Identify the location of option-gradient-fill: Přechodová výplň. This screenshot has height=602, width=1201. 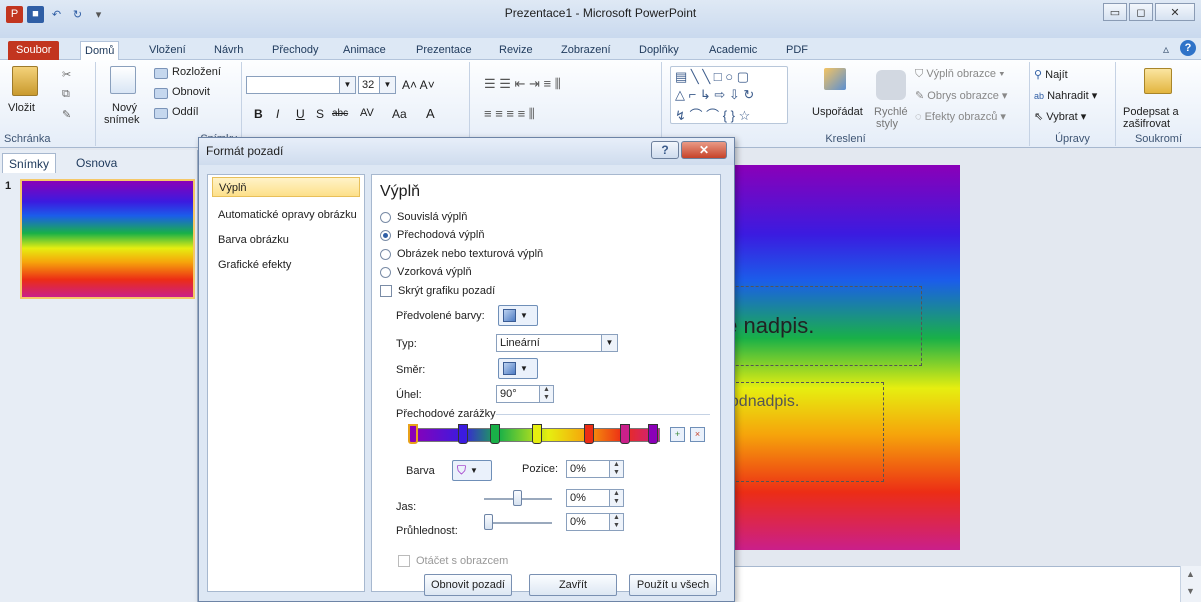
(432, 235).